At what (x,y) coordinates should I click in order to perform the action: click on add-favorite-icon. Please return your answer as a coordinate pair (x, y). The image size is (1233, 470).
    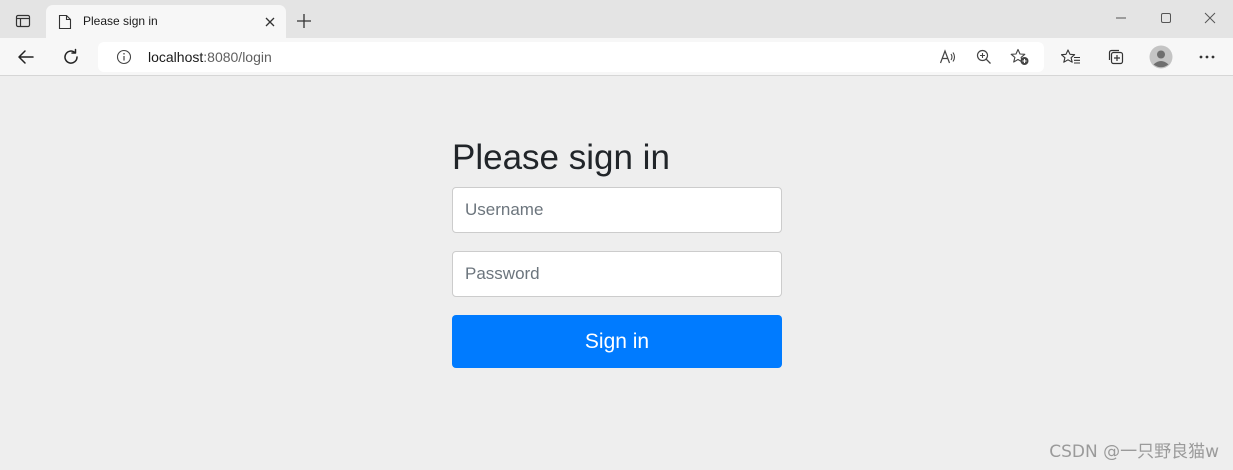
    Looking at the image, I should click on (1019, 56).